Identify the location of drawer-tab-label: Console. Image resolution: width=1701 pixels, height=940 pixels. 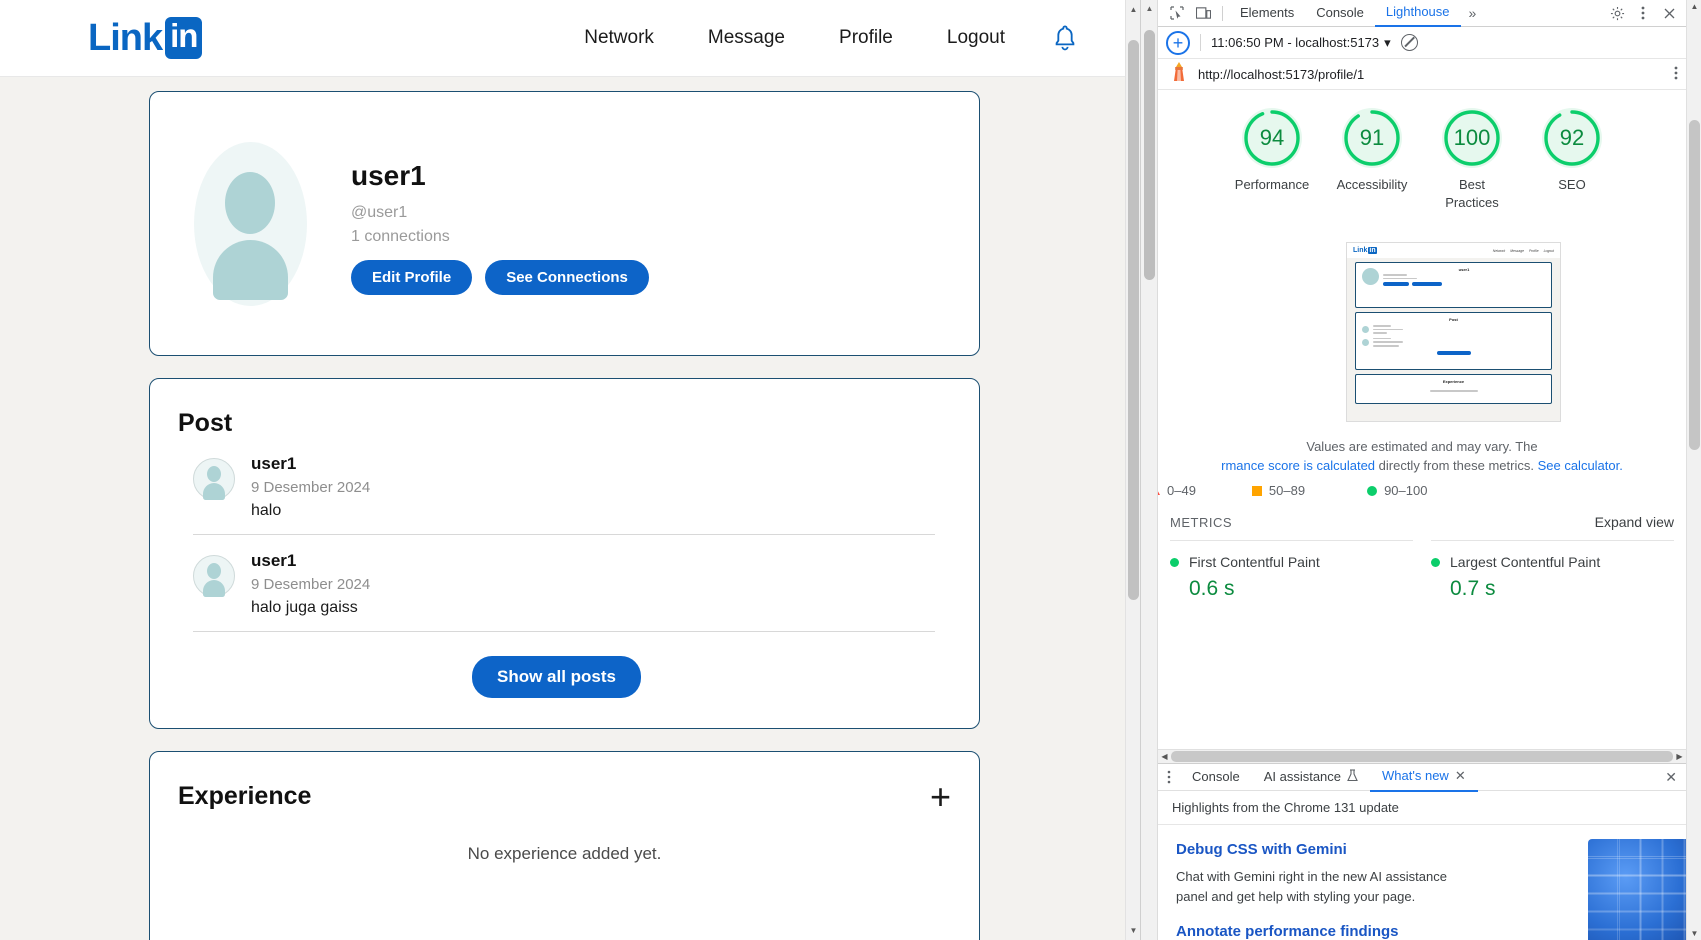
(1216, 776).